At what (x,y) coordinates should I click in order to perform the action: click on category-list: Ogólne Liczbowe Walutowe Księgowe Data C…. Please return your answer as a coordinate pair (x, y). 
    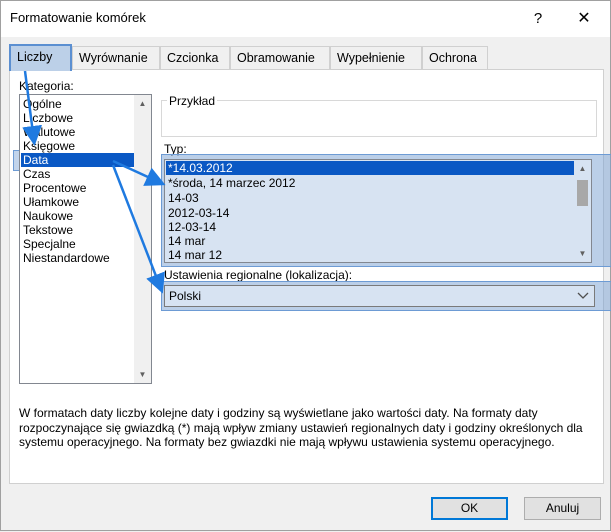
    Looking at the image, I should click on (85, 239).